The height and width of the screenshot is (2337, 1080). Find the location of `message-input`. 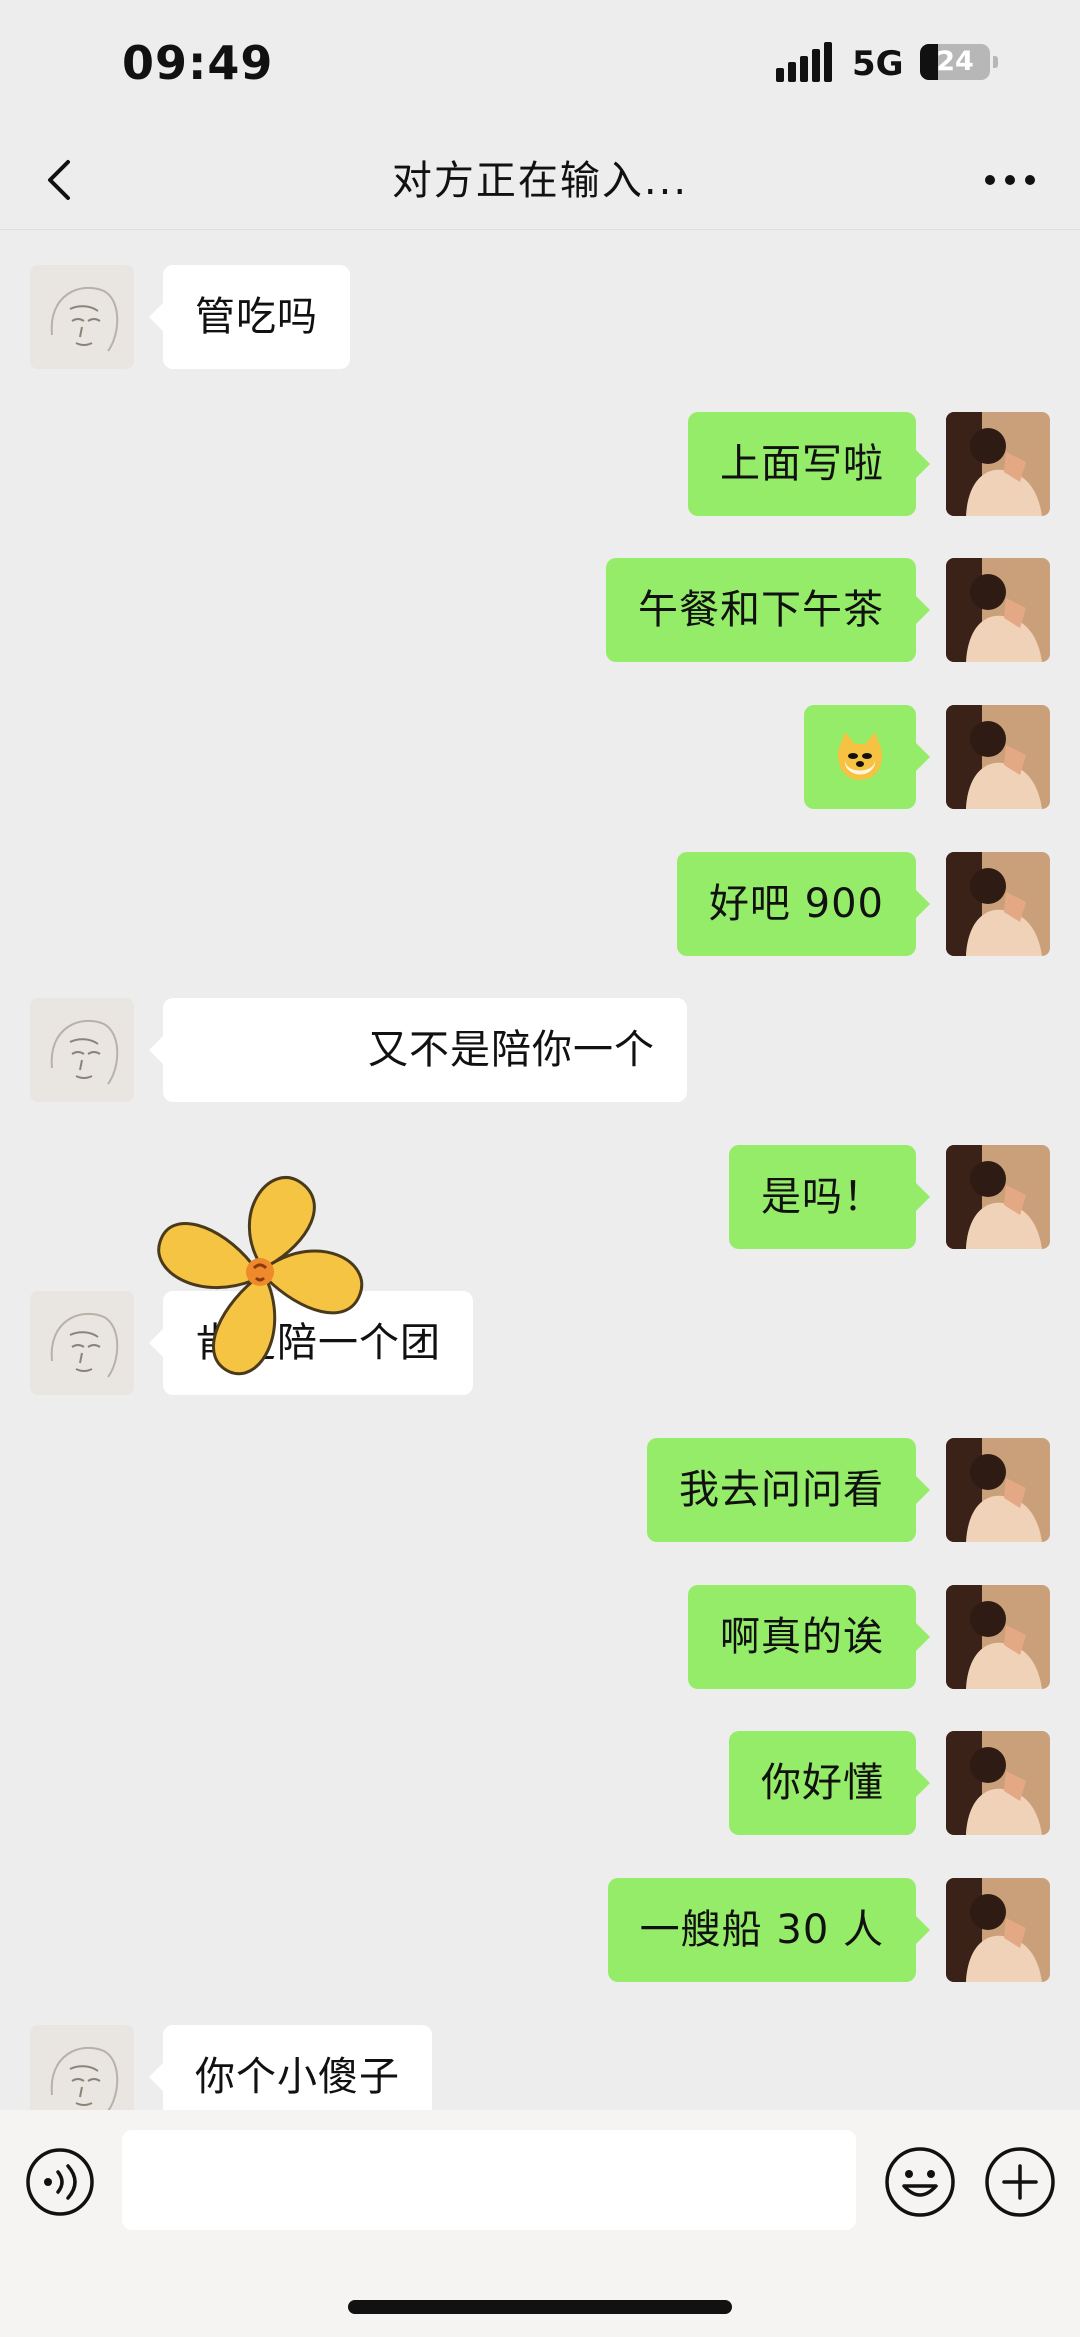

message-input is located at coordinates (489, 2180).